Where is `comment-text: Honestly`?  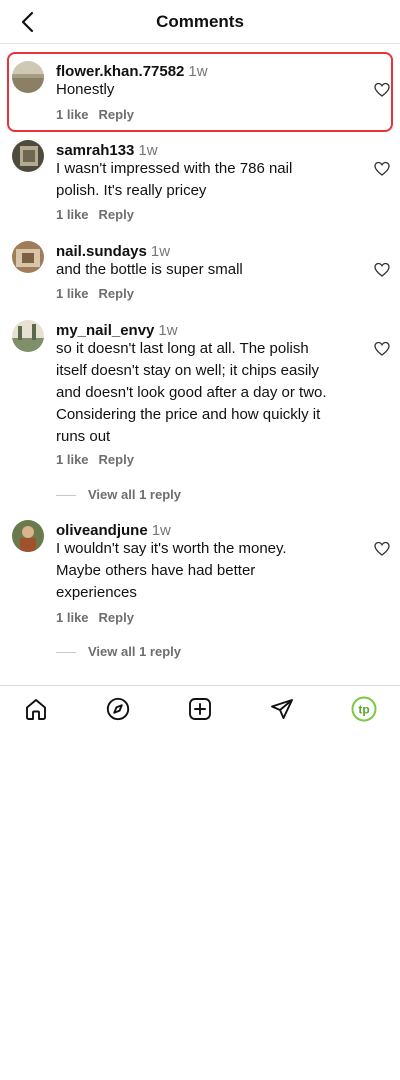 comment-text: Honestly is located at coordinates (85, 89).